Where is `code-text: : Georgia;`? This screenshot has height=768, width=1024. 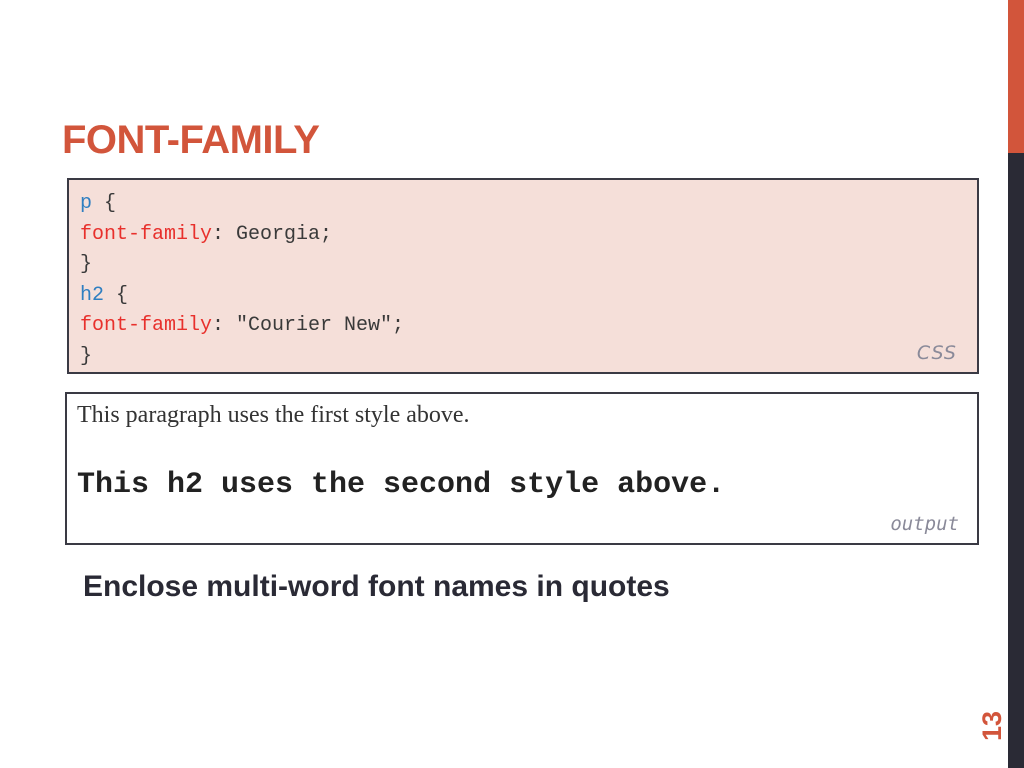 code-text: : Georgia; is located at coordinates (272, 234).